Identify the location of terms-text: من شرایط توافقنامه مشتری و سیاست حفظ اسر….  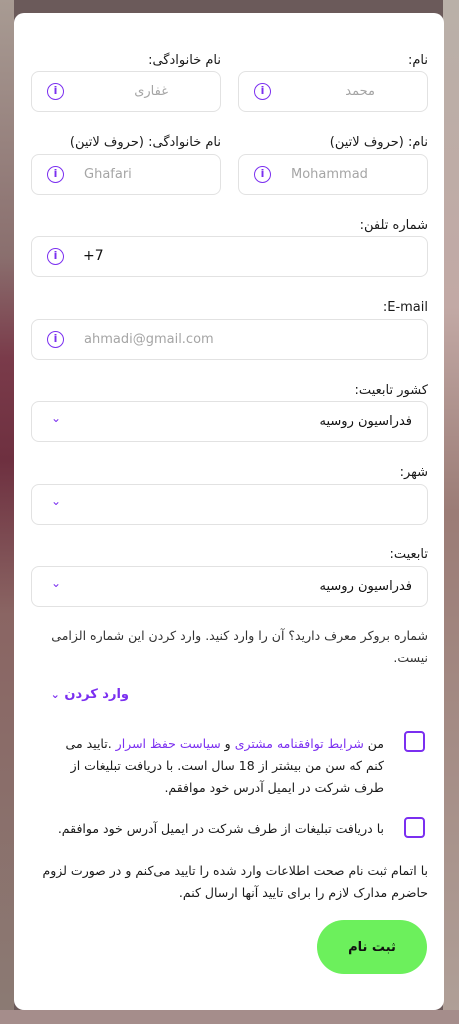
(214, 766).